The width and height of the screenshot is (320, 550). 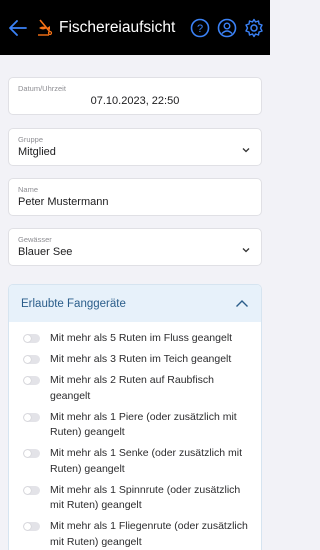 I want to click on app-header: Fischereiaufsicht ?, so click(x=135, y=27).